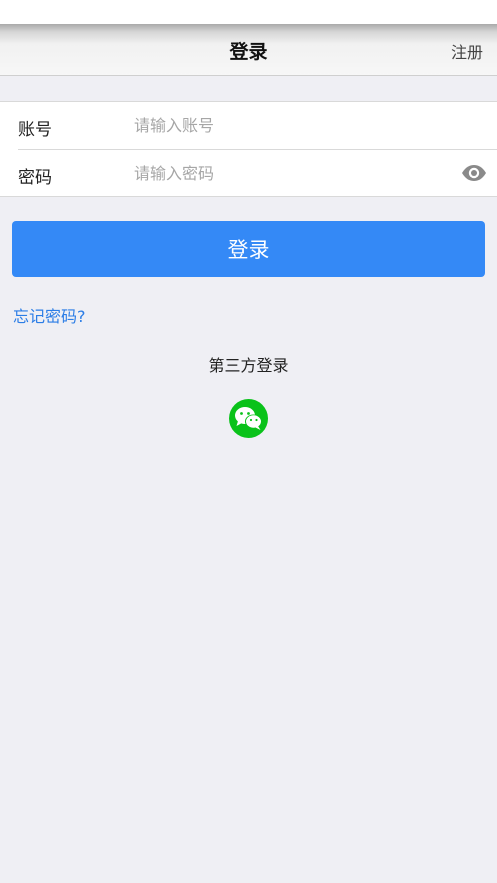 Image resolution: width=497 pixels, height=883 pixels. What do you see at coordinates (35, 130) in the screenshot?
I see `account-label: 账号` at bounding box center [35, 130].